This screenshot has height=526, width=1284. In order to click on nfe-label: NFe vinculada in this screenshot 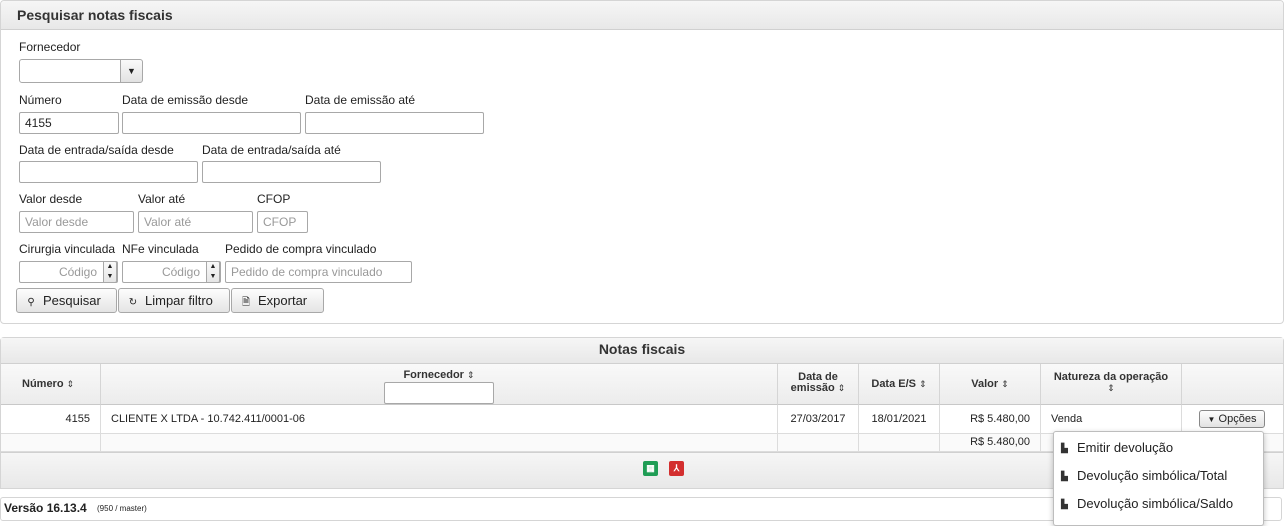, I will do `click(160, 249)`.